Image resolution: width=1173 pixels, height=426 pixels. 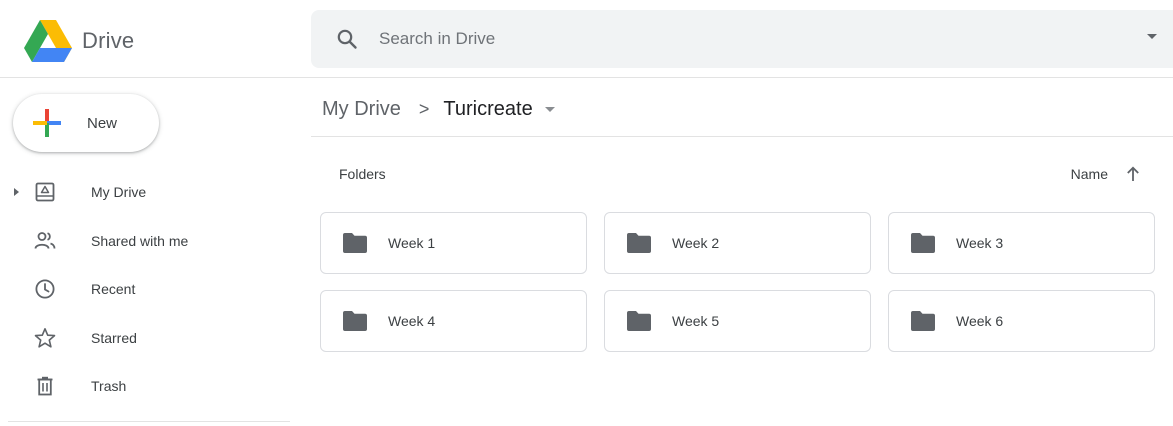 I want to click on folder-name: Week 4, so click(x=412, y=321).